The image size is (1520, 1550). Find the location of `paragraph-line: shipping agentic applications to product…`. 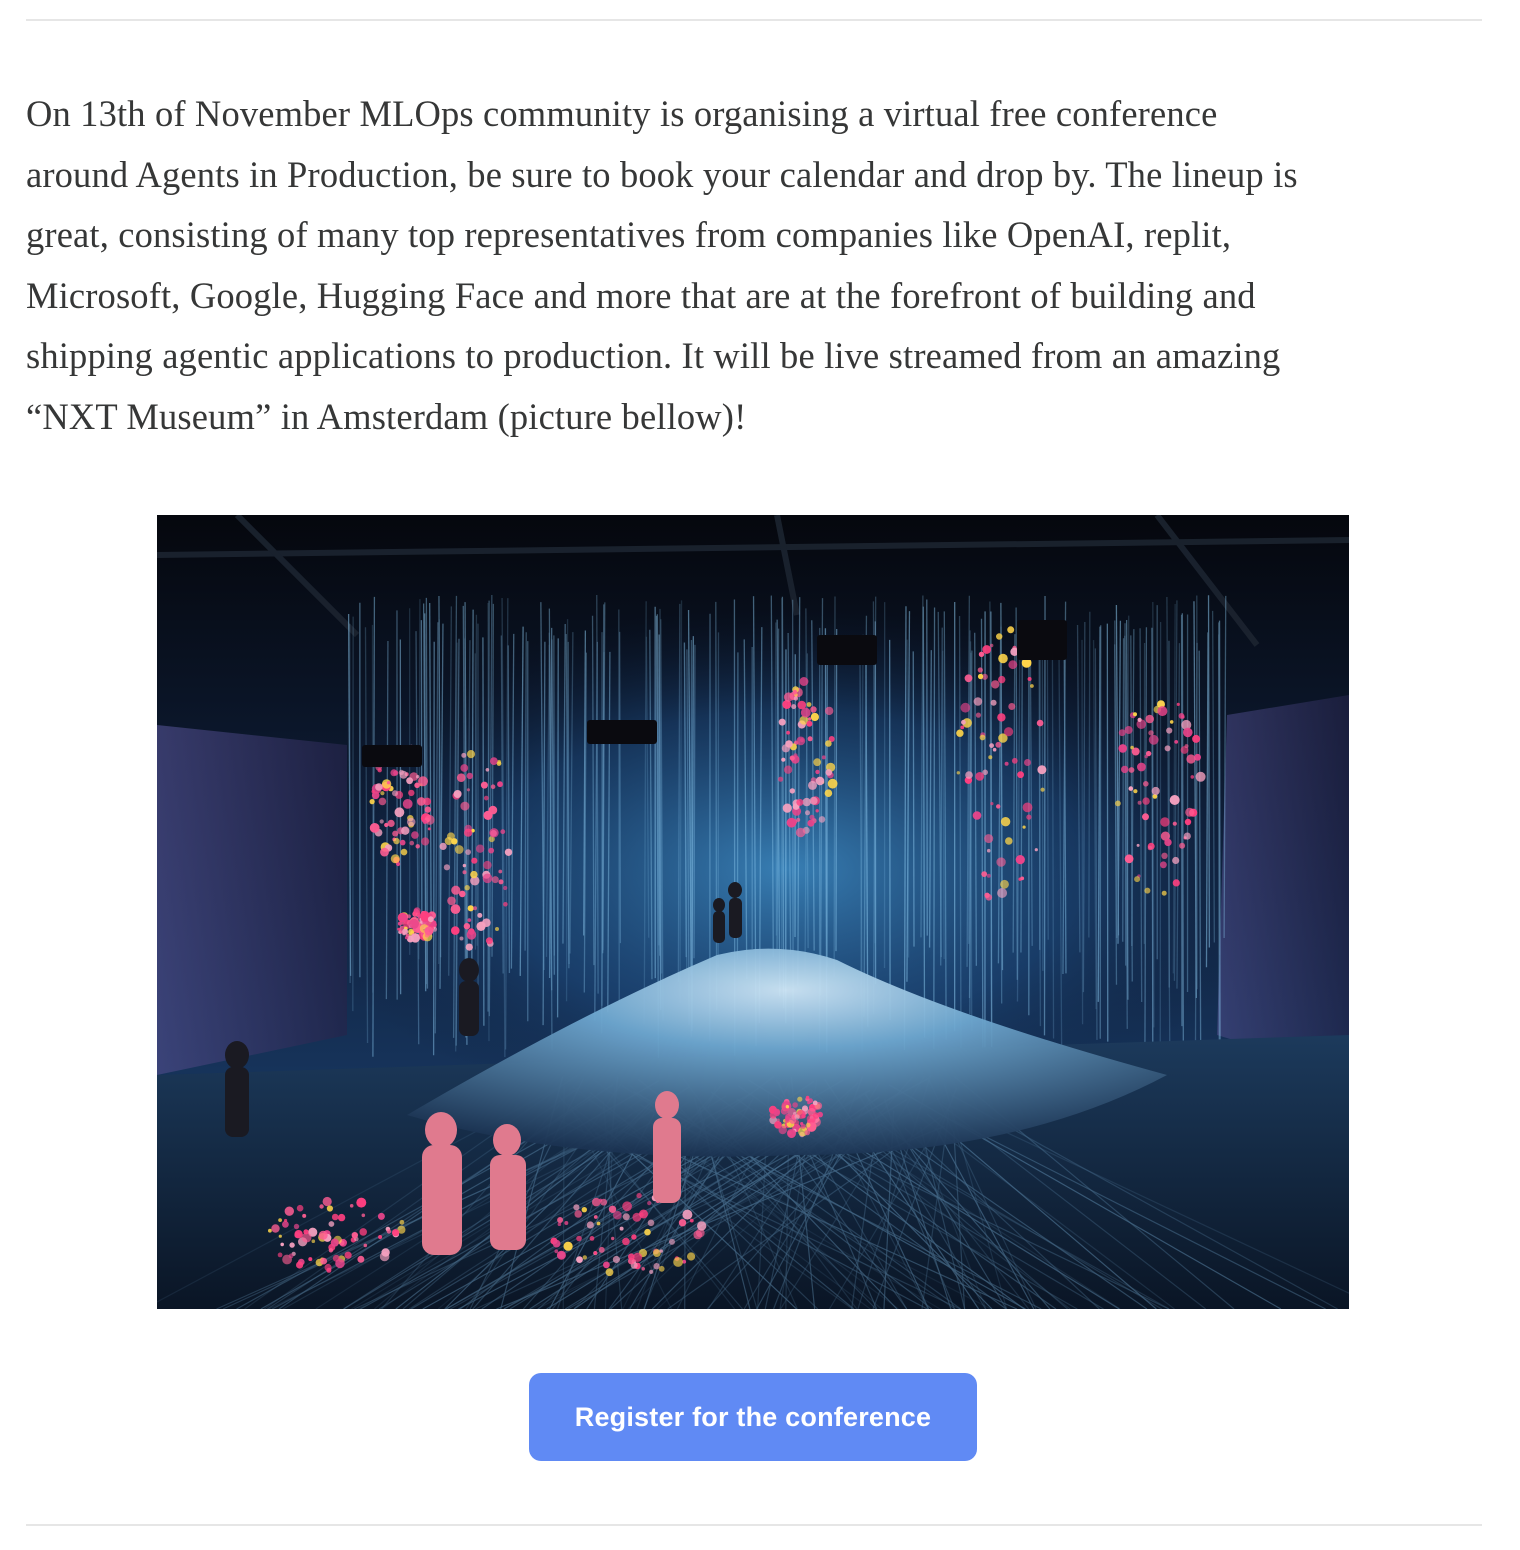

paragraph-line: shipping agentic applications to product… is located at coordinates (653, 356).